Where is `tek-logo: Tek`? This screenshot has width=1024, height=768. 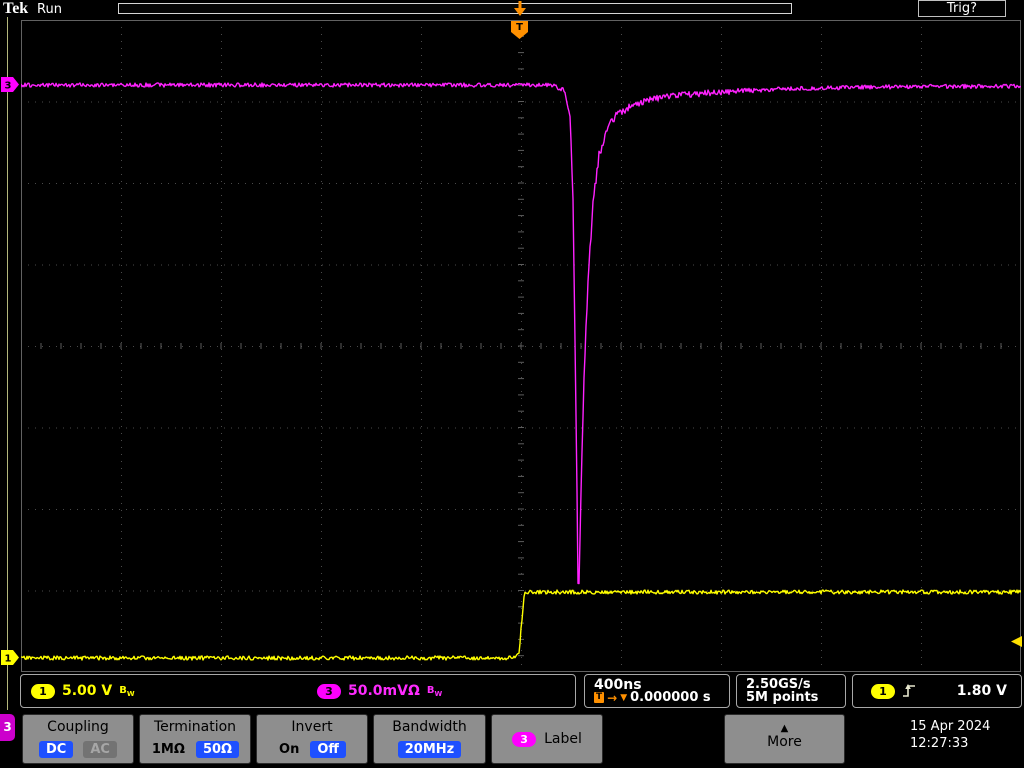 tek-logo: Tek is located at coordinates (16, 8).